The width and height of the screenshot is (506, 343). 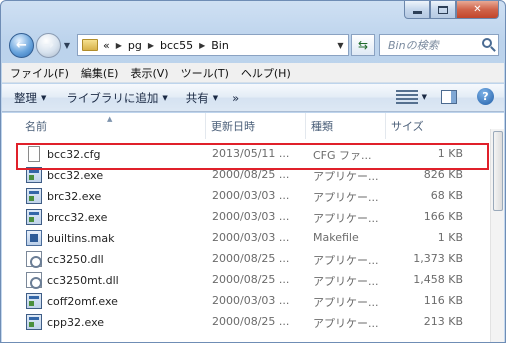 I want to click on column-name-label: 名前, so click(x=36, y=126).